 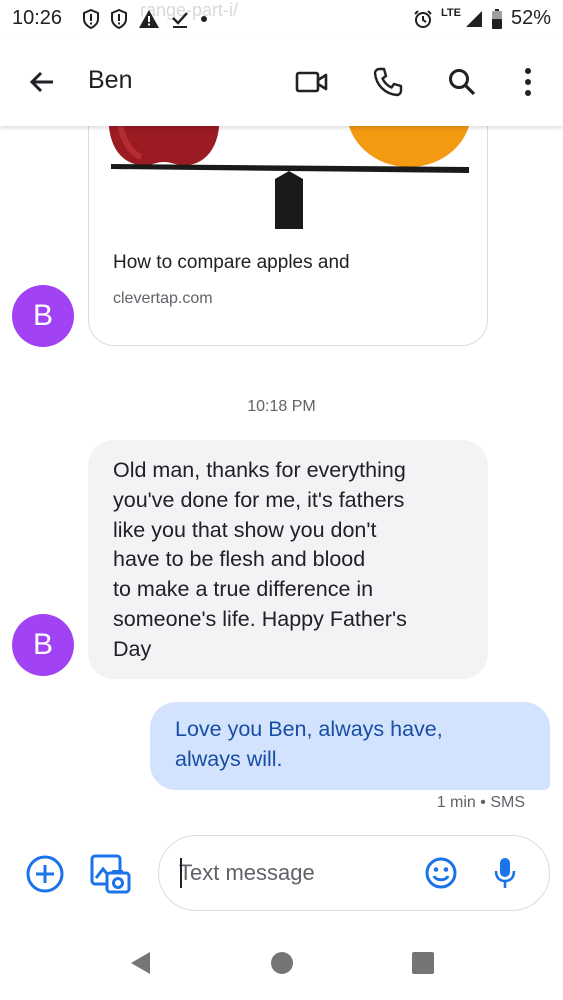 I want to click on nav-recents-button, so click(x=423, y=963).